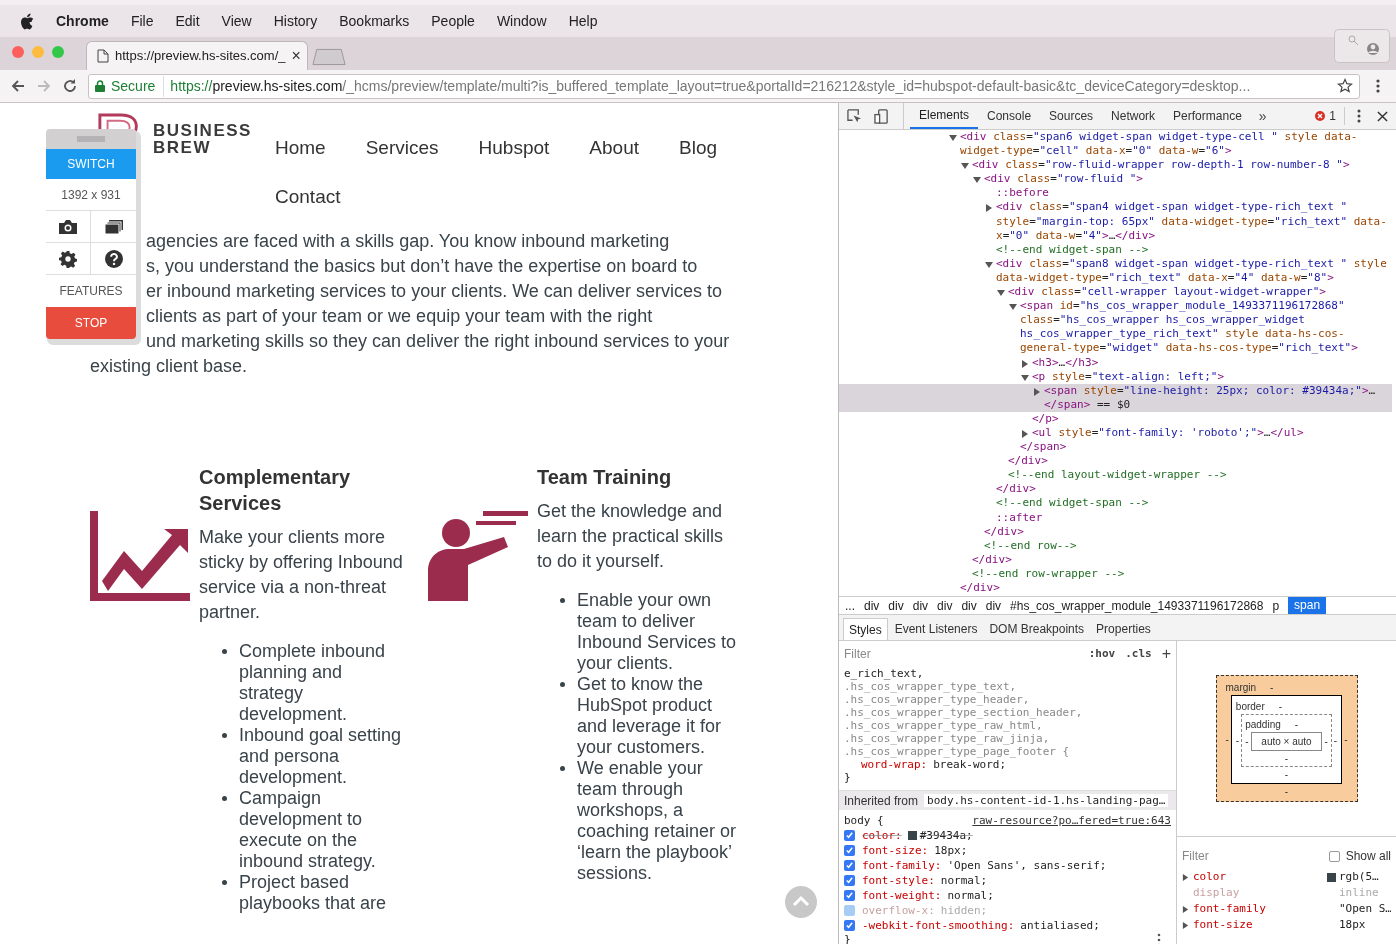 The image size is (1396, 944). What do you see at coordinates (1337, 116) in the screenshot?
I see `error-count: 1` at bounding box center [1337, 116].